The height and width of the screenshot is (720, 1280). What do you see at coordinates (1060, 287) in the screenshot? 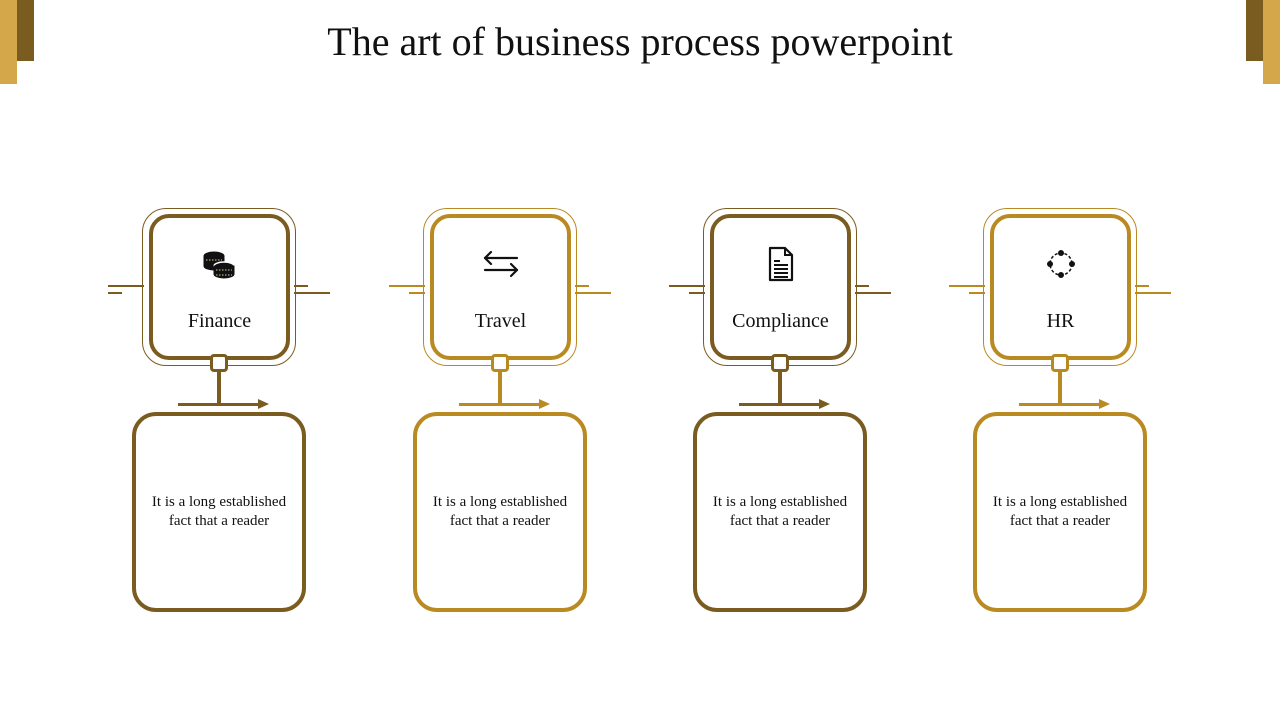
I see `step-card: HR` at bounding box center [1060, 287].